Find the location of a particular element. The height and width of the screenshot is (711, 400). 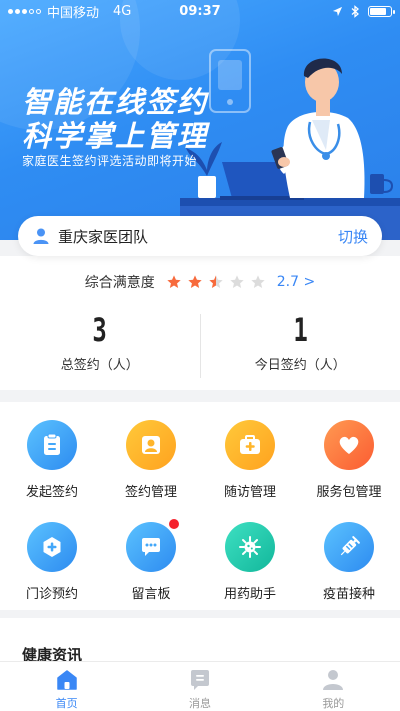

tab-label: 我的 is located at coordinates (333, 703).